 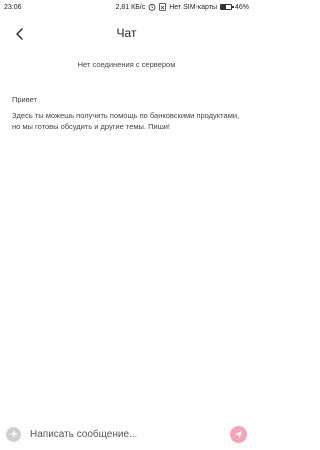 I want to click on no-sim-icon, so click(x=163, y=7).